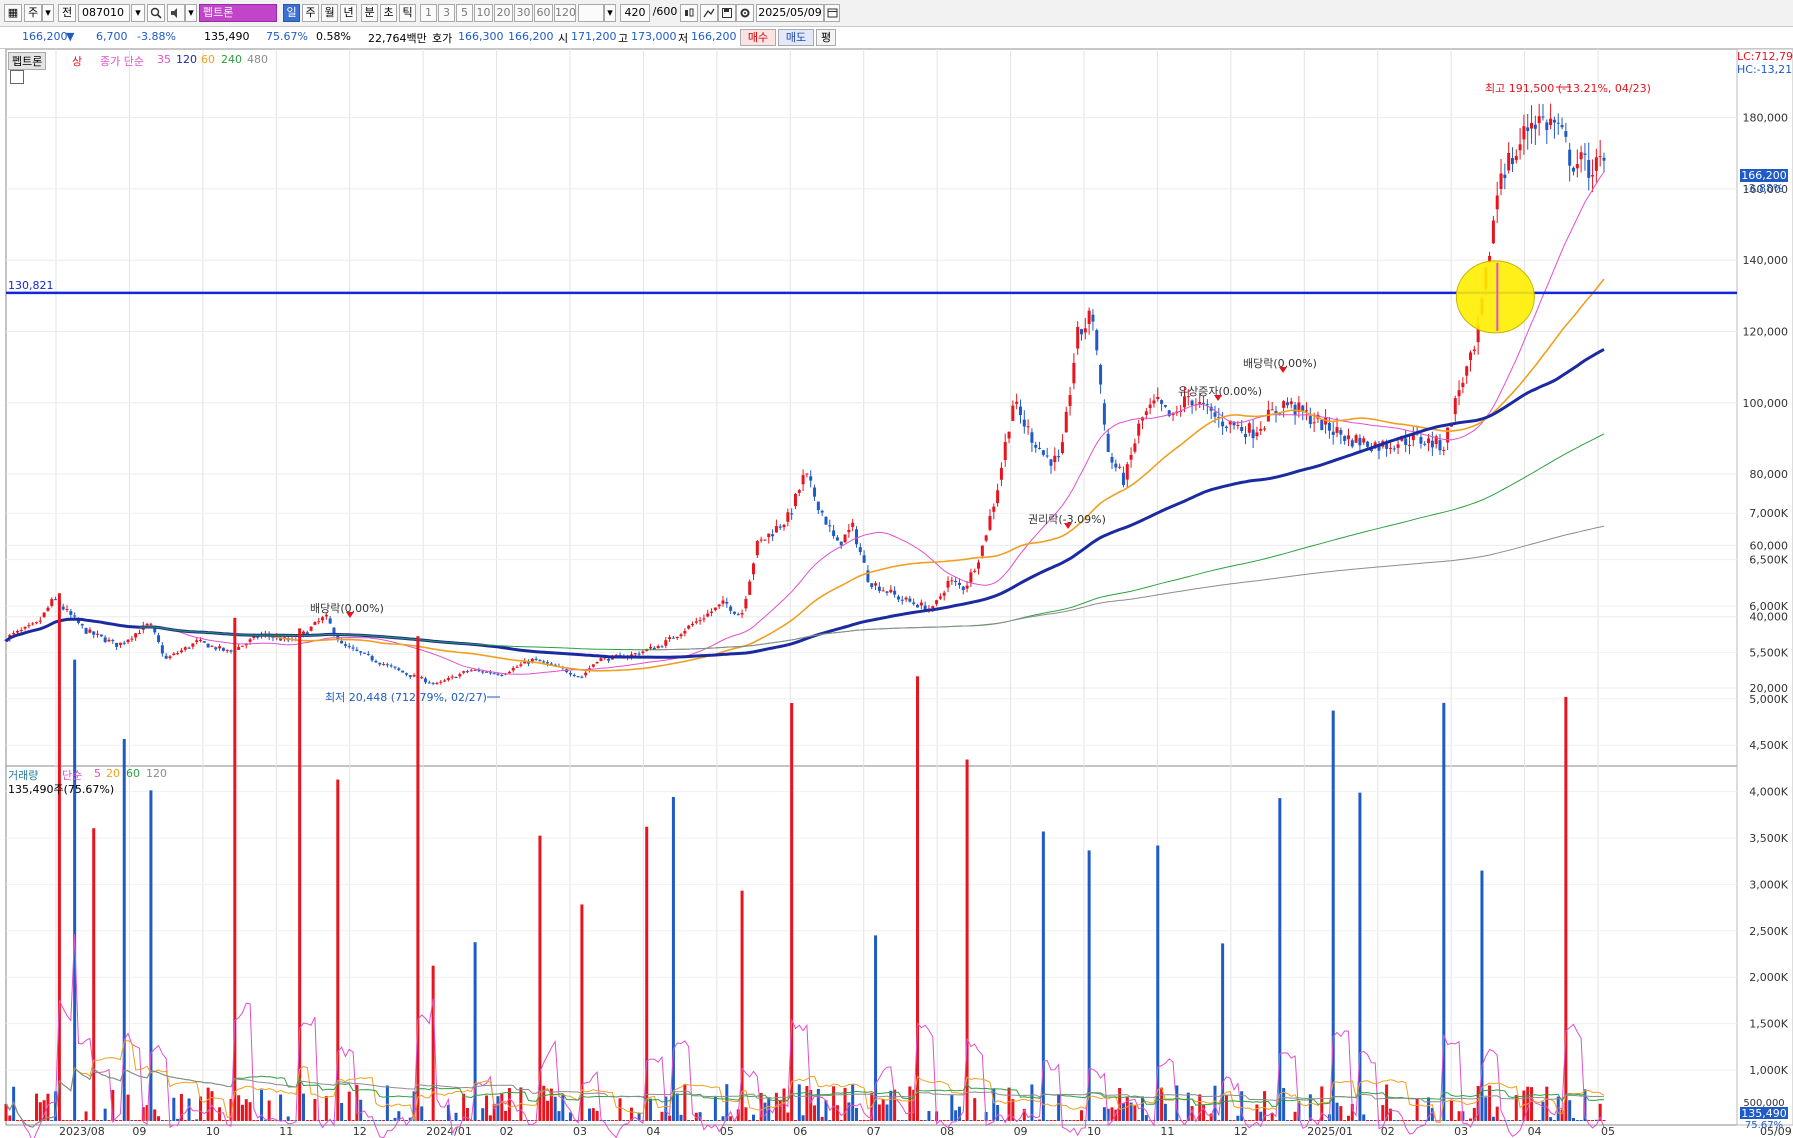 Image resolution: width=1793 pixels, height=1138 pixels. I want to click on interval-60: 60, so click(543, 13).